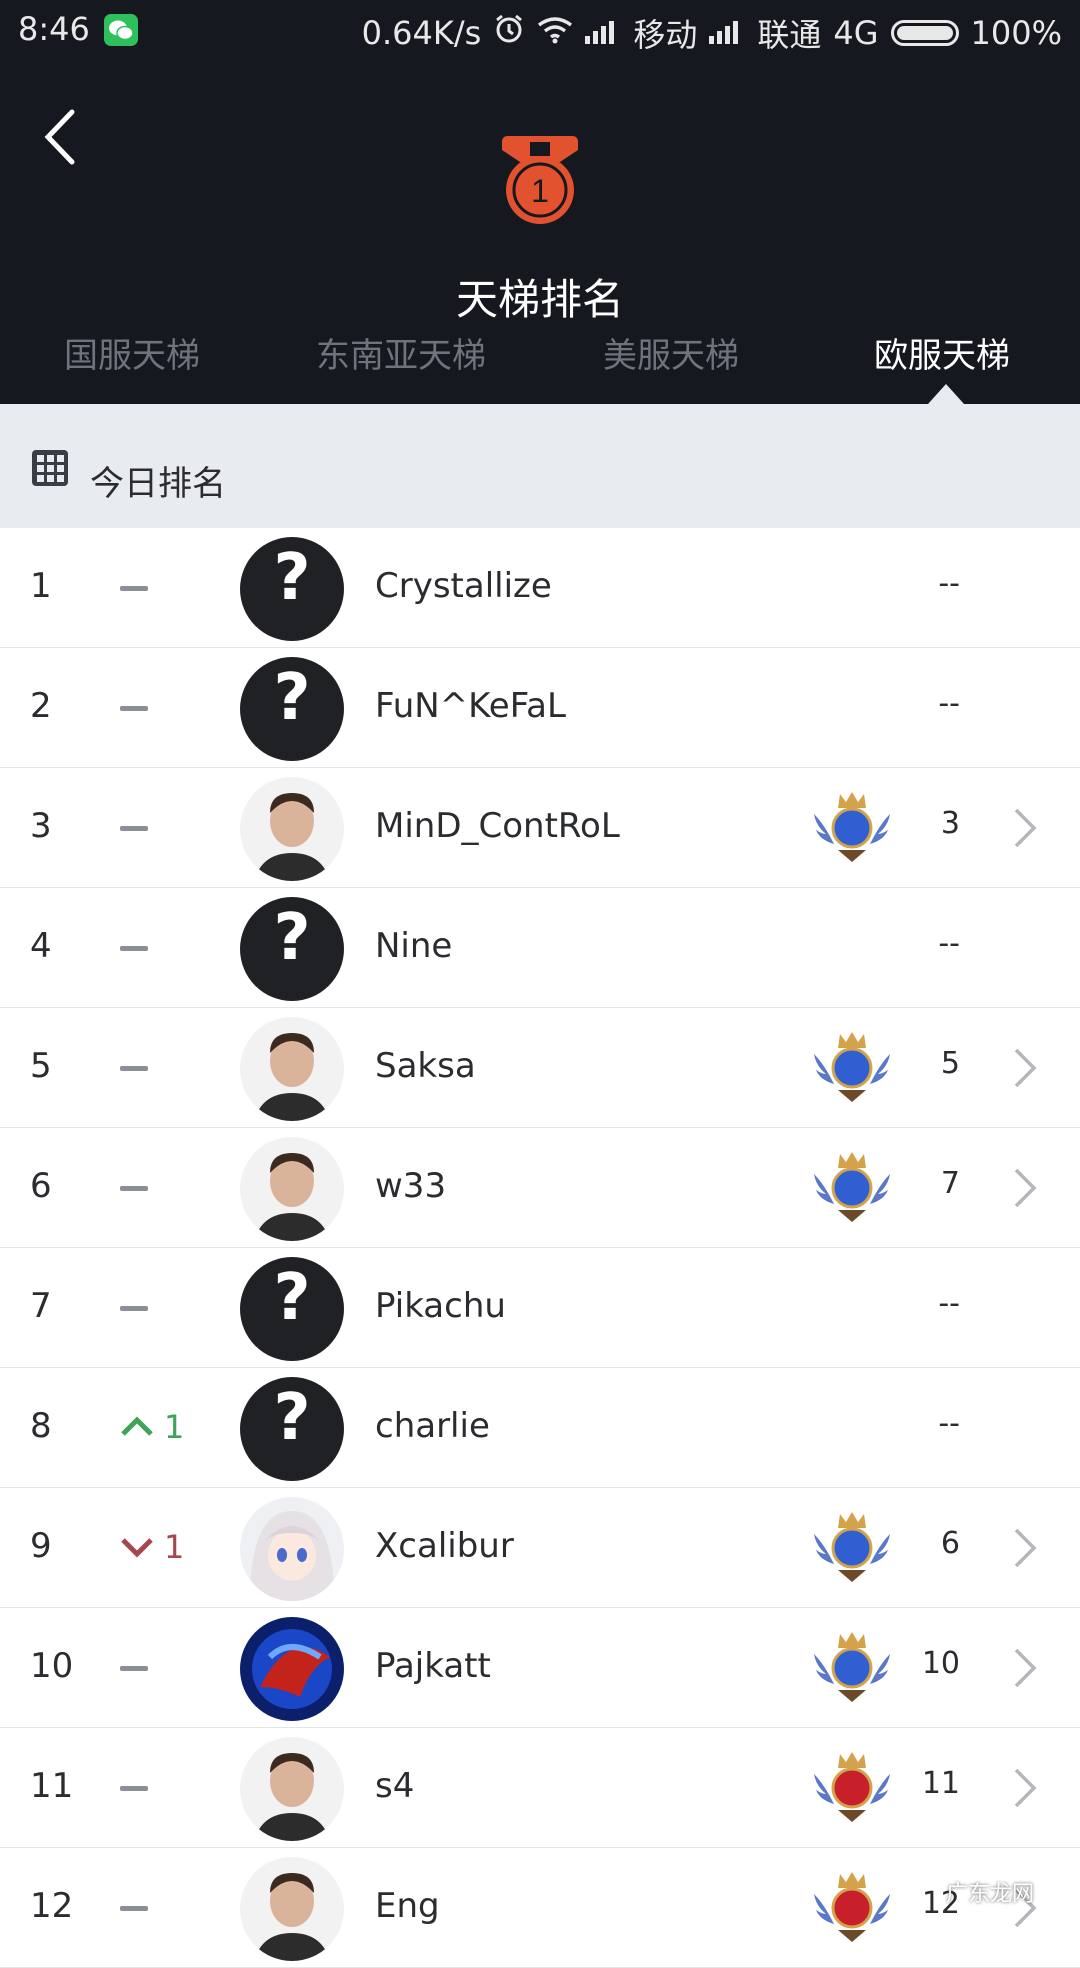  What do you see at coordinates (665, 35) in the screenshot?
I see `carrier1: 移动` at bounding box center [665, 35].